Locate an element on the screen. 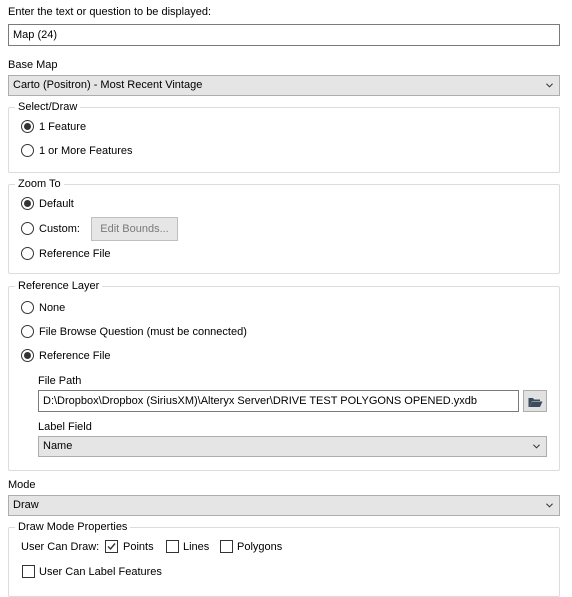  base-map-label: Base Map is located at coordinates (33, 65).